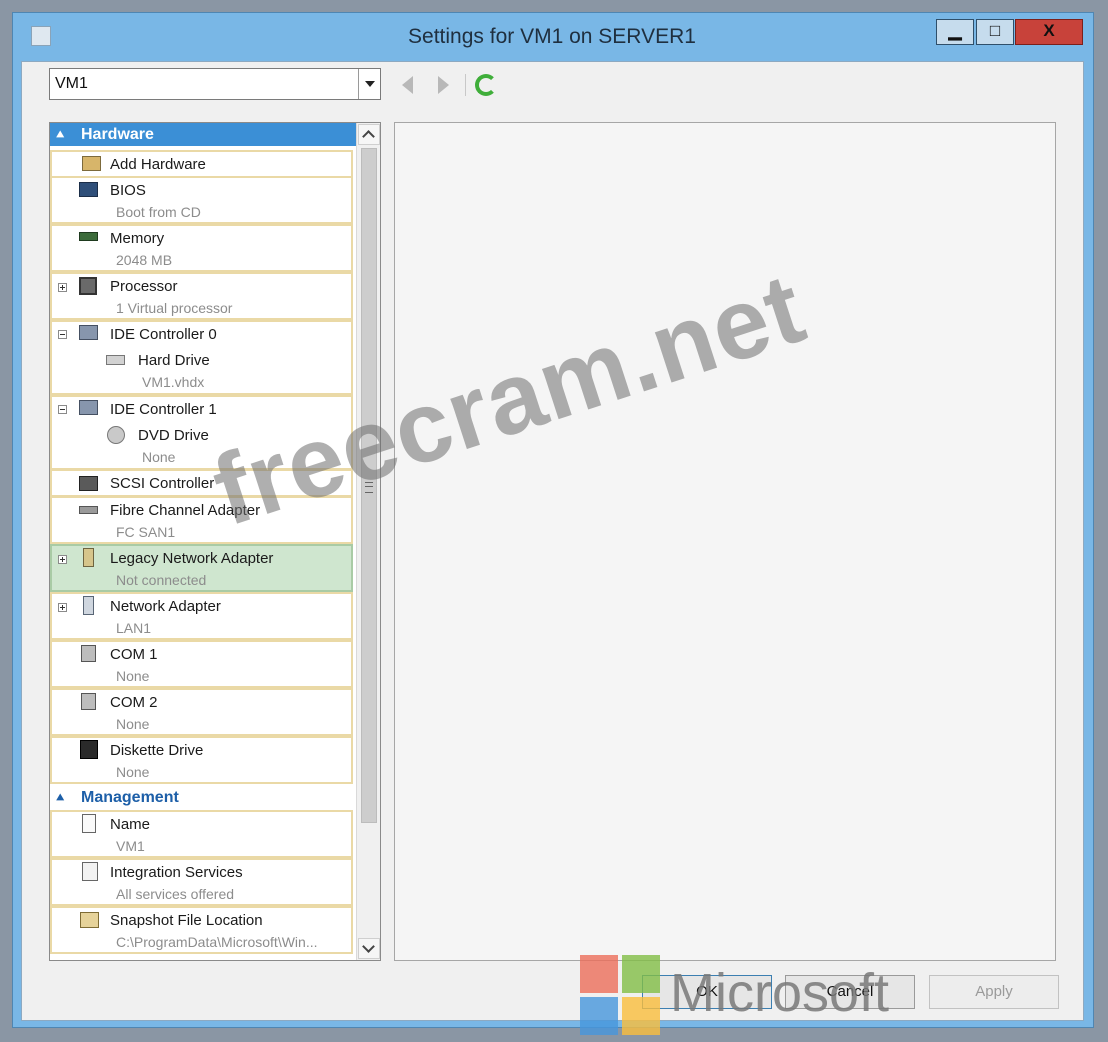  What do you see at coordinates (995, 32) in the screenshot?
I see `maximize-button: □` at bounding box center [995, 32].